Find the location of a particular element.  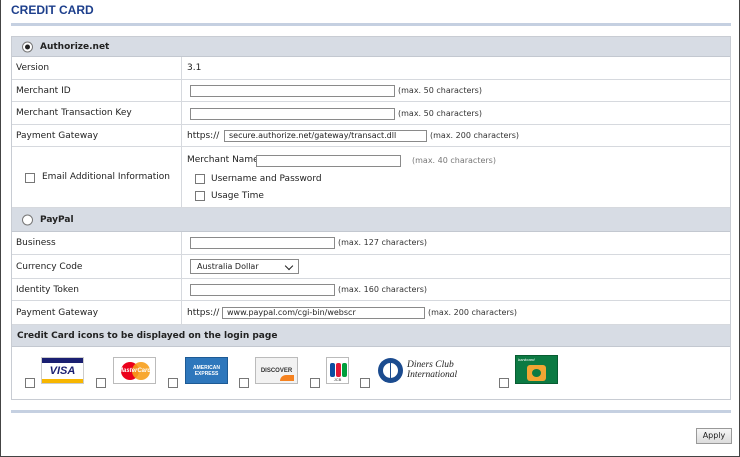

currency-select-value: Australia Dollar is located at coordinates (228, 266).